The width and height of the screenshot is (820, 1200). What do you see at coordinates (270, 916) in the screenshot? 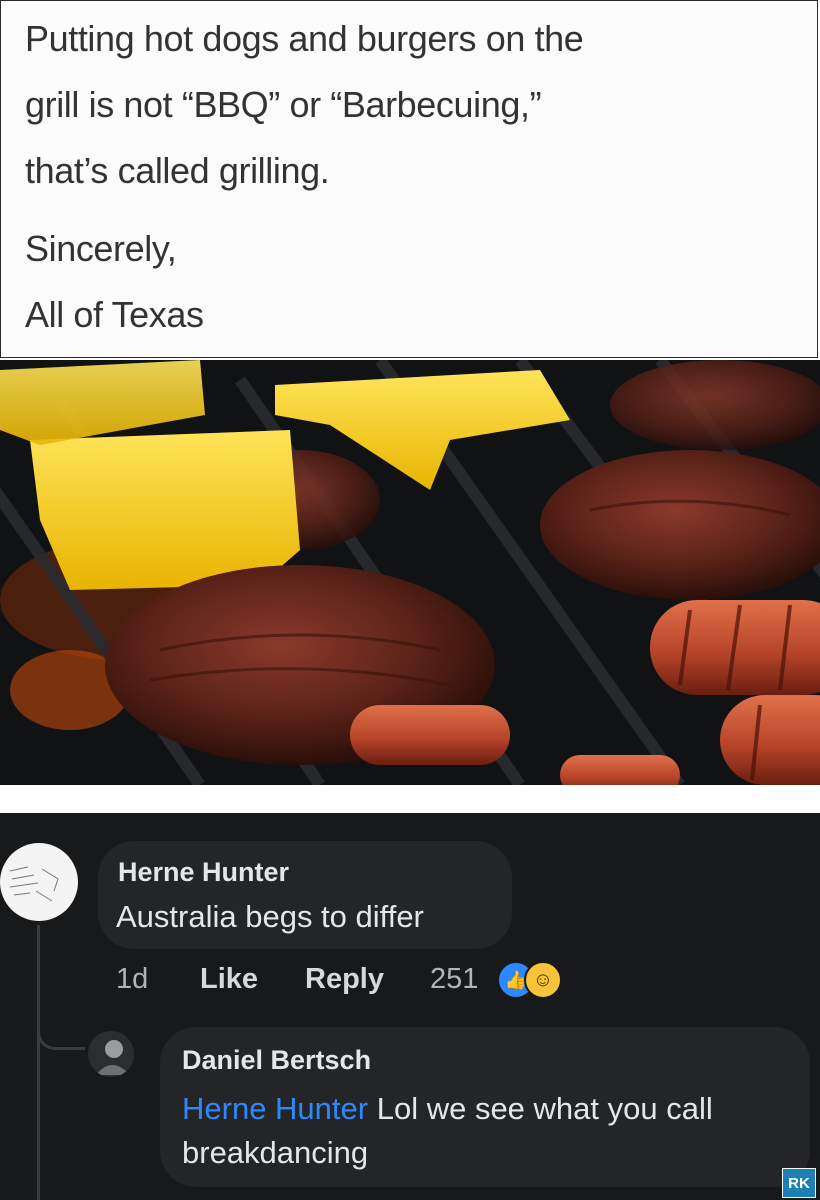
I see `comment-text: Australia begs to differ` at bounding box center [270, 916].